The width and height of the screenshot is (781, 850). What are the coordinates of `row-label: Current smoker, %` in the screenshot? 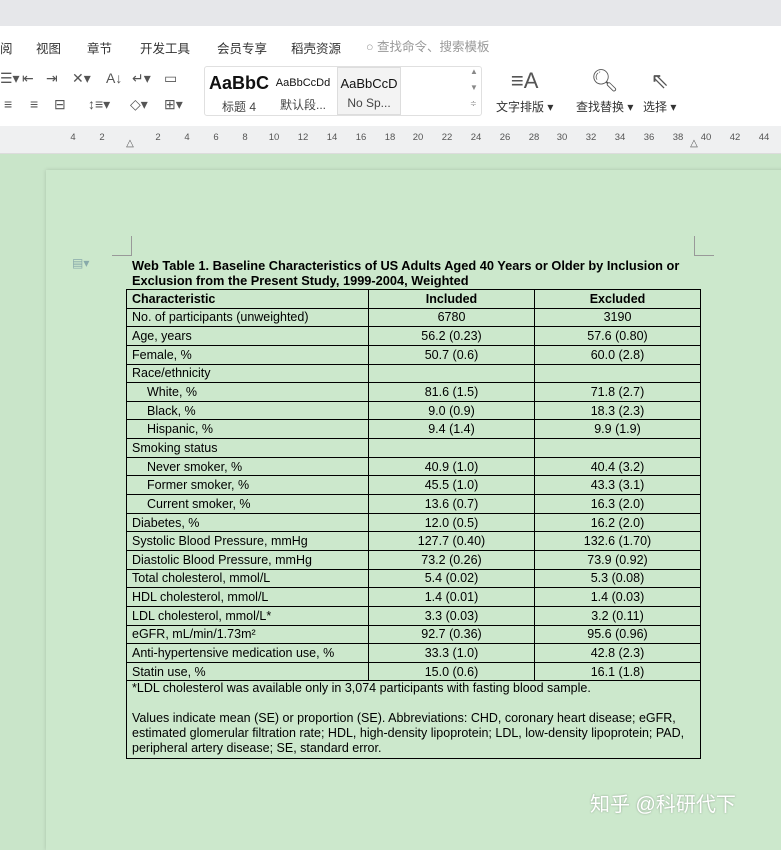 It's located at (247, 504).